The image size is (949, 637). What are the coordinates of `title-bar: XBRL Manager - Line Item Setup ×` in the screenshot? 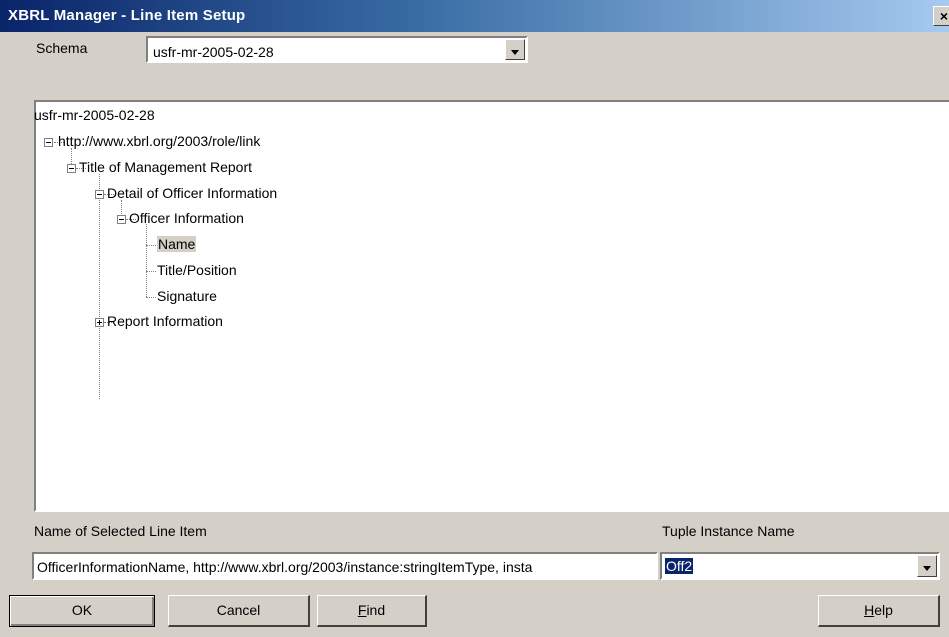 It's located at (474, 16).